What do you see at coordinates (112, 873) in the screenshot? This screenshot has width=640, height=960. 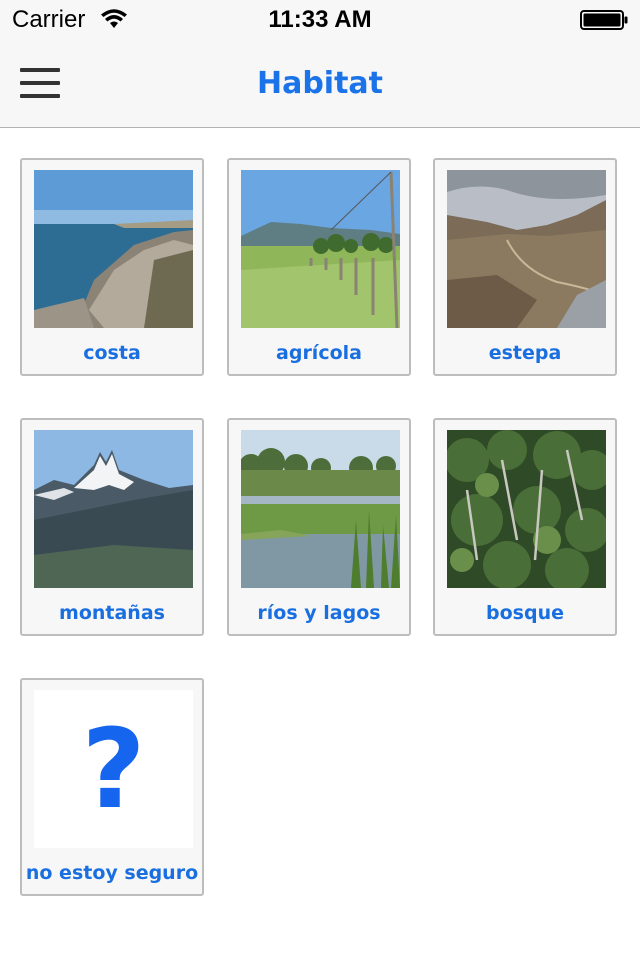 I see `habitat-label: no estoy seguro` at bounding box center [112, 873].